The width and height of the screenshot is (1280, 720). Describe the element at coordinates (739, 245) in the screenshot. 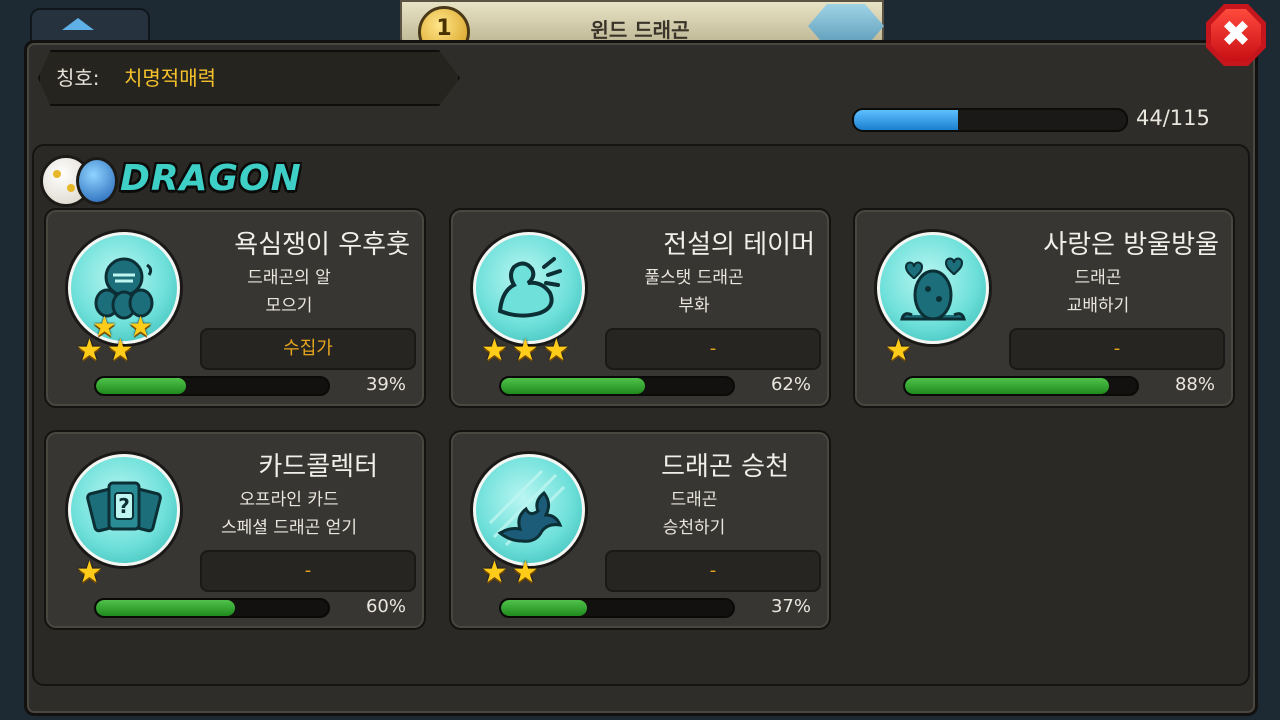

I see `achievement-title: 전설의 테이머` at that location.